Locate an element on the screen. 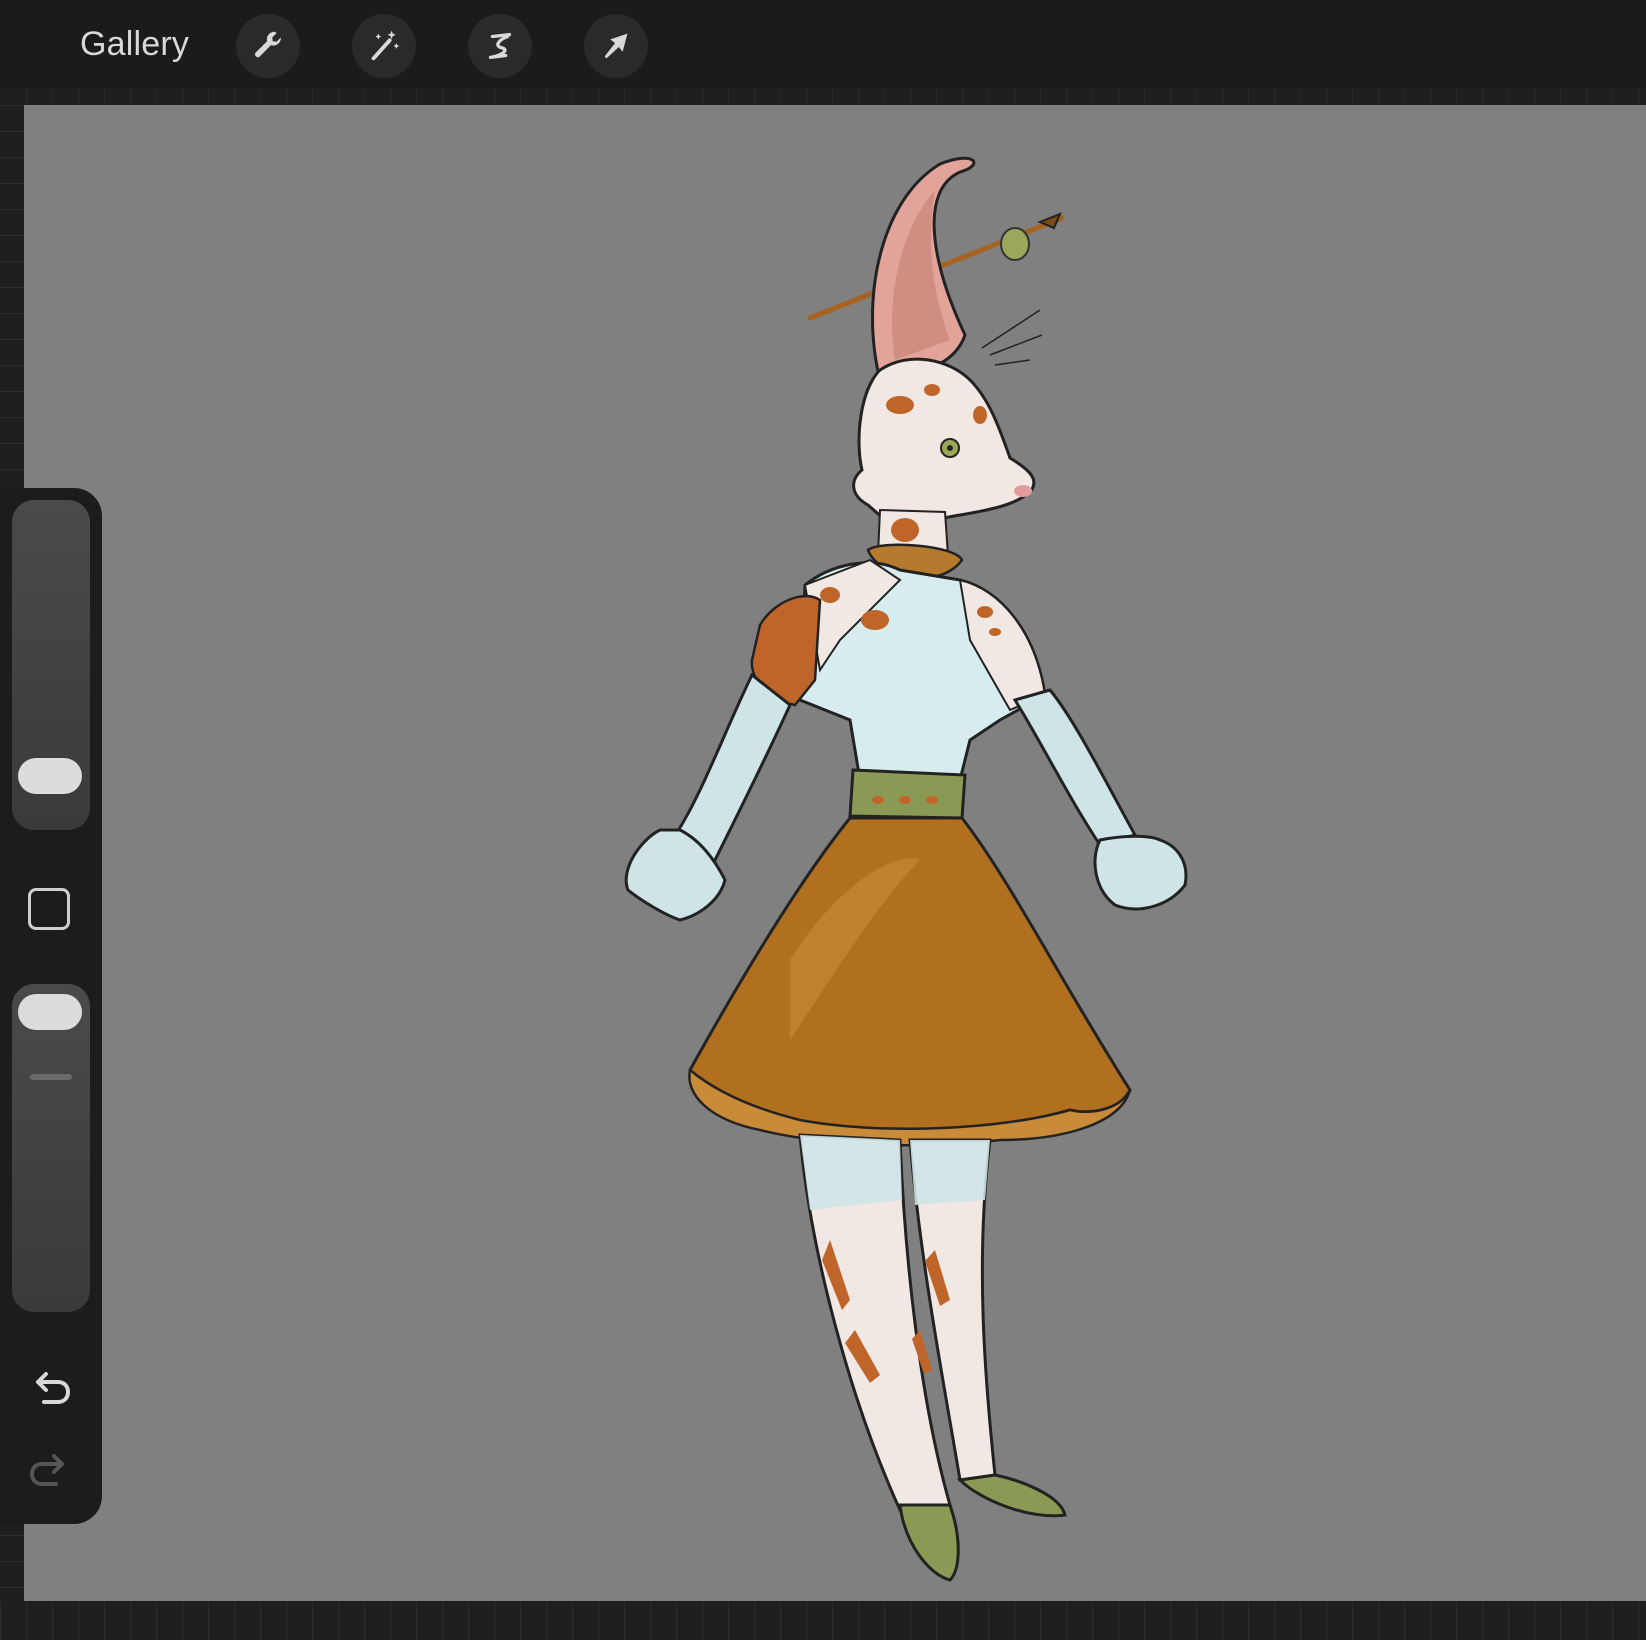  canvas-frame-bottom is located at coordinates (823, 1621).